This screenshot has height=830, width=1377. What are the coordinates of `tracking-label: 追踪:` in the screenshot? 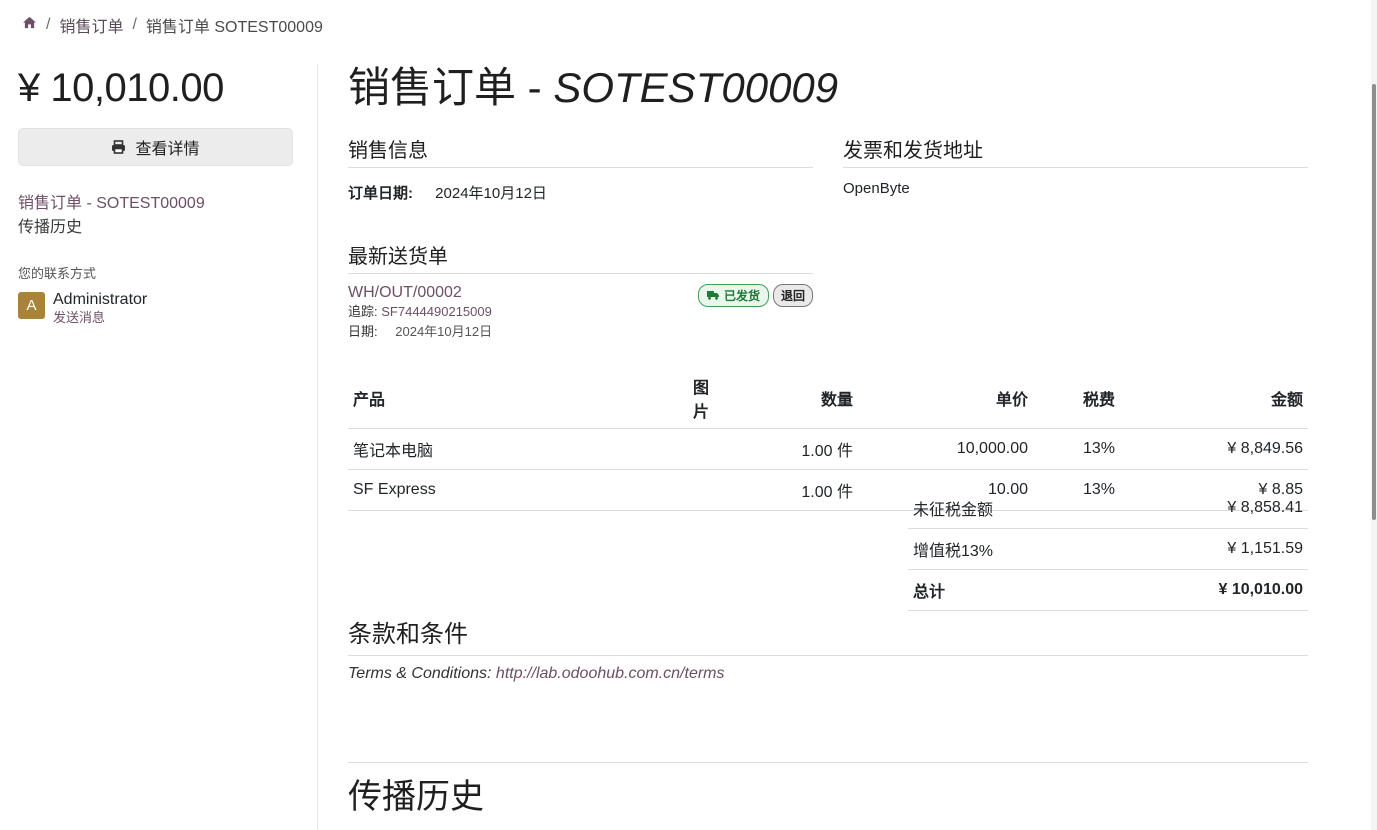 It's located at (363, 311).